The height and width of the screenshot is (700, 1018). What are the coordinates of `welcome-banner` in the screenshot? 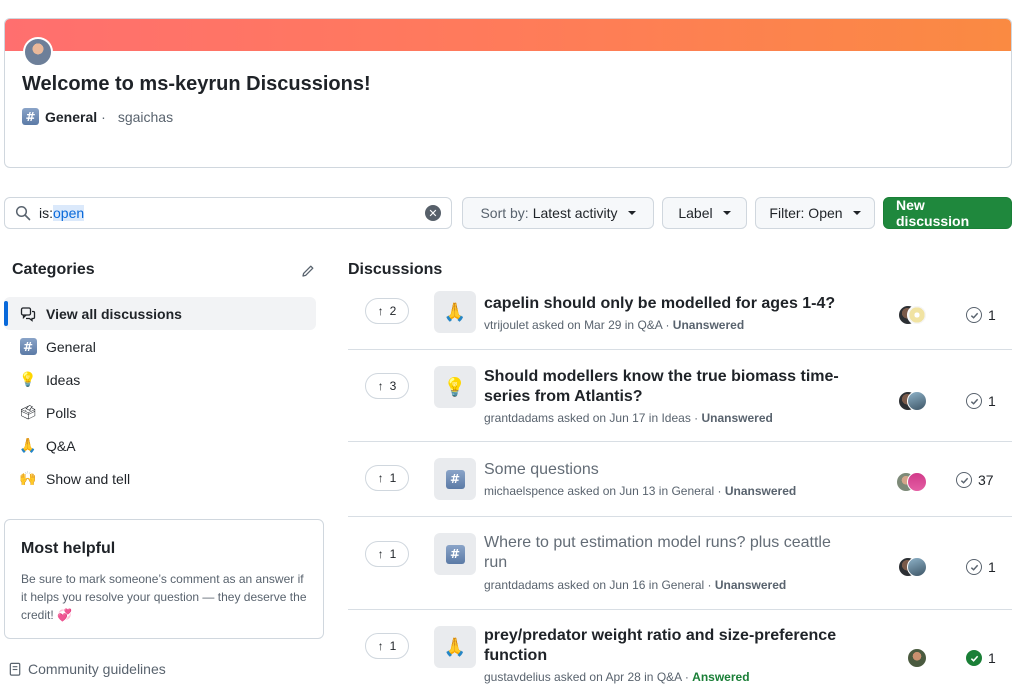 It's located at (508, 35).